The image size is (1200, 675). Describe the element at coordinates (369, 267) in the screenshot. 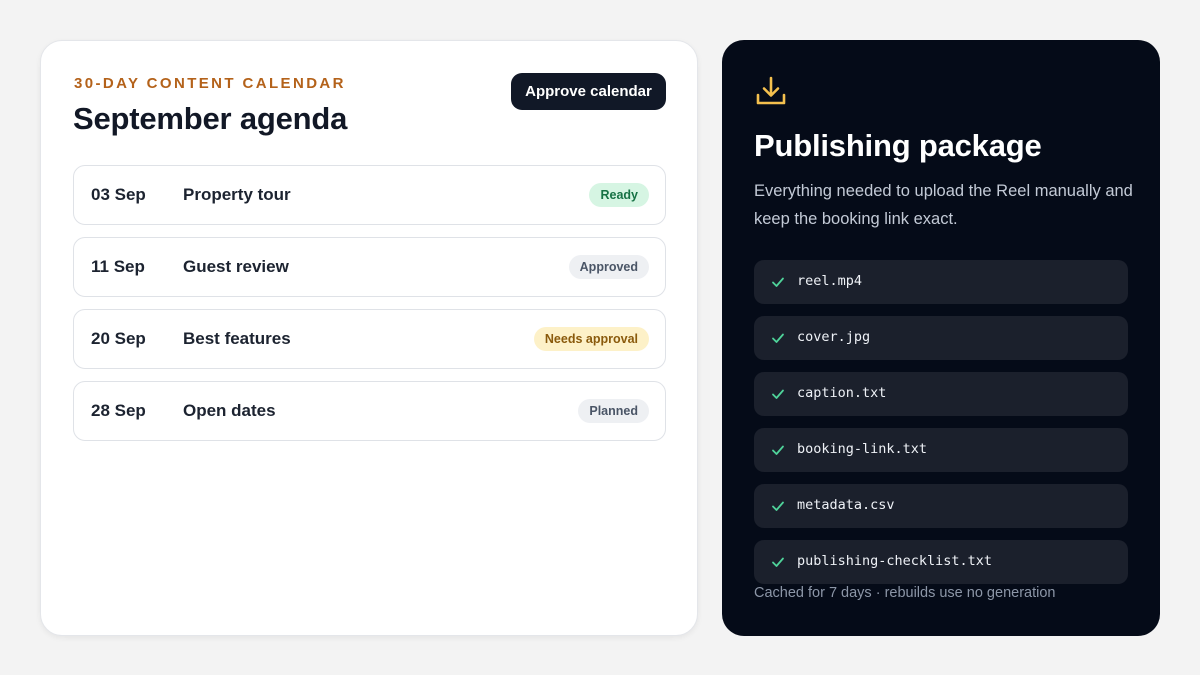

I see `agenda-item-guest-review: 11 Sep Guest review Approved` at that location.